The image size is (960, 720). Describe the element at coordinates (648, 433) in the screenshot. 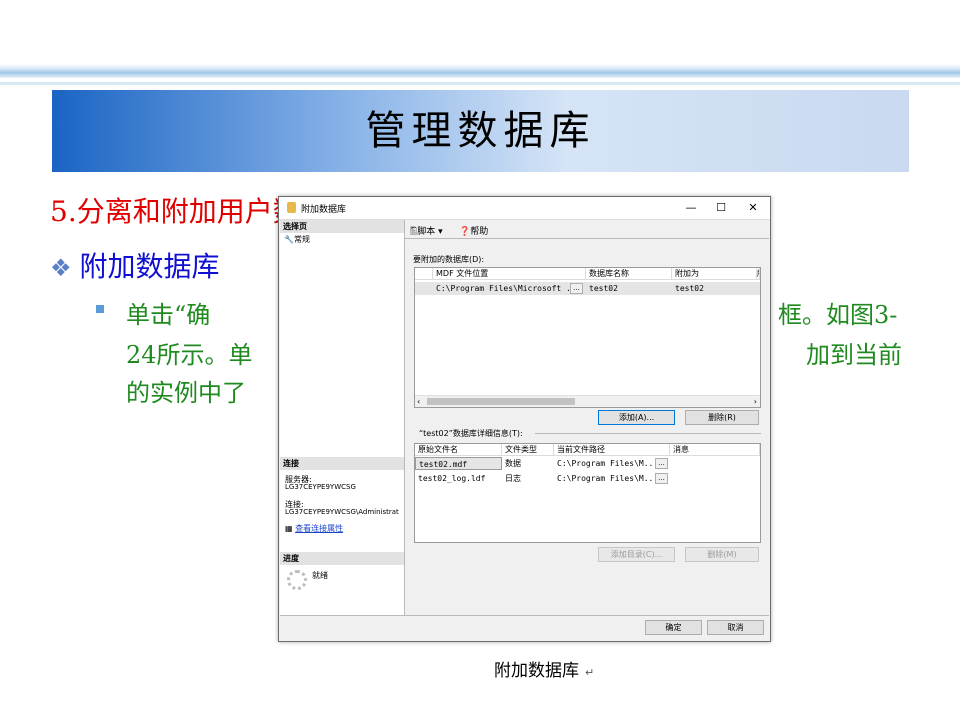

I see `details-separator` at that location.